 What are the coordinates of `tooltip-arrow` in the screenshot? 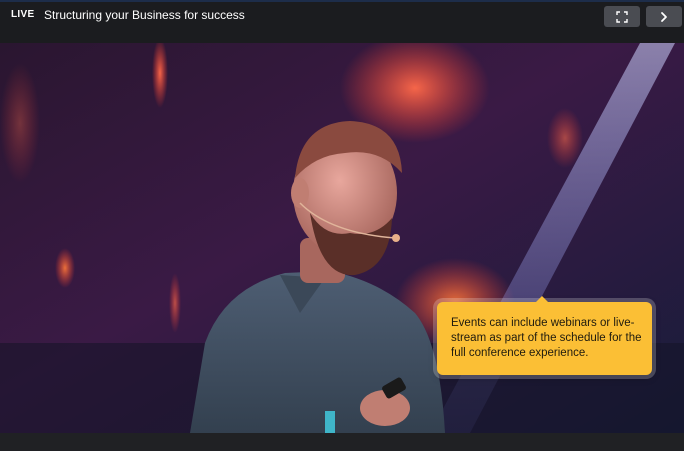 It's located at (542, 299).